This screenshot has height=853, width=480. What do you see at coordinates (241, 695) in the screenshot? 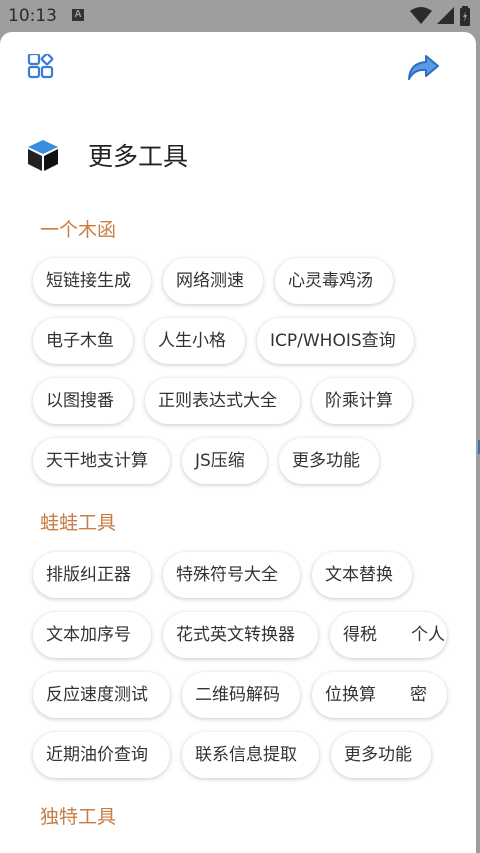
I see `tool-chip-qr-decode: 二维码解码` at bounding box center [241, 695].